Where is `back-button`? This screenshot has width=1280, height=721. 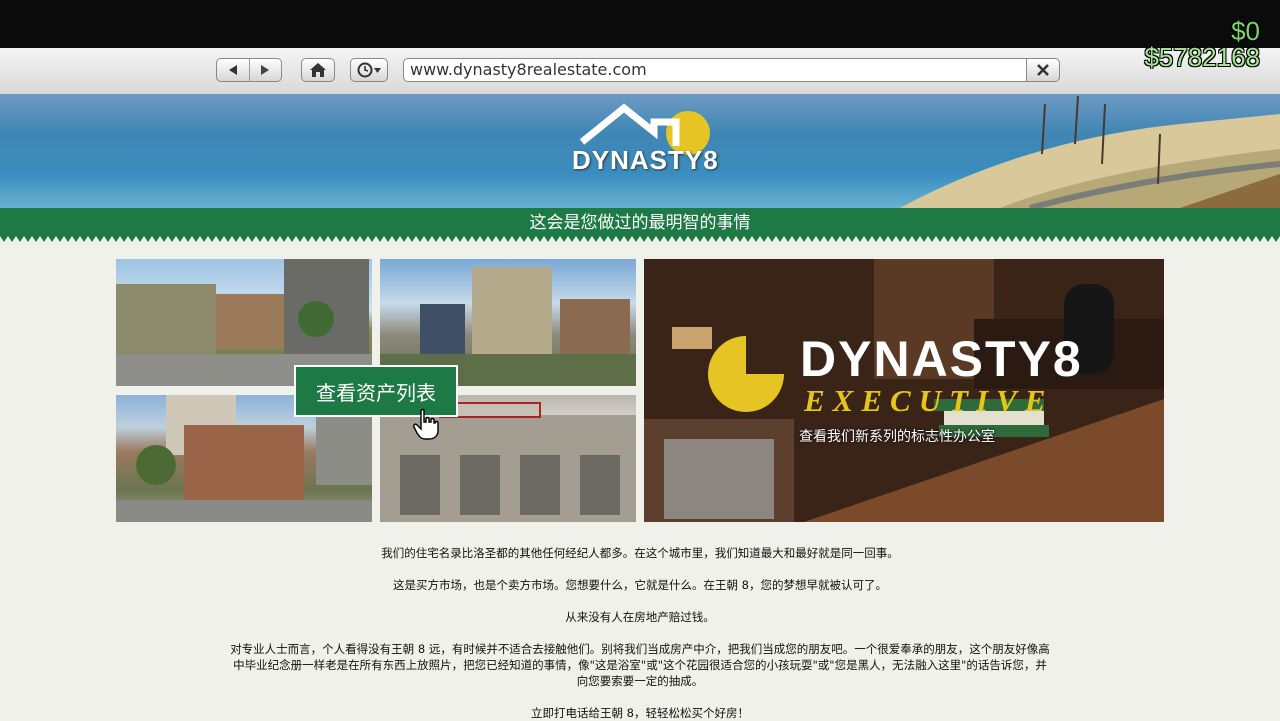 back-button is located at coordinates (233, 70).